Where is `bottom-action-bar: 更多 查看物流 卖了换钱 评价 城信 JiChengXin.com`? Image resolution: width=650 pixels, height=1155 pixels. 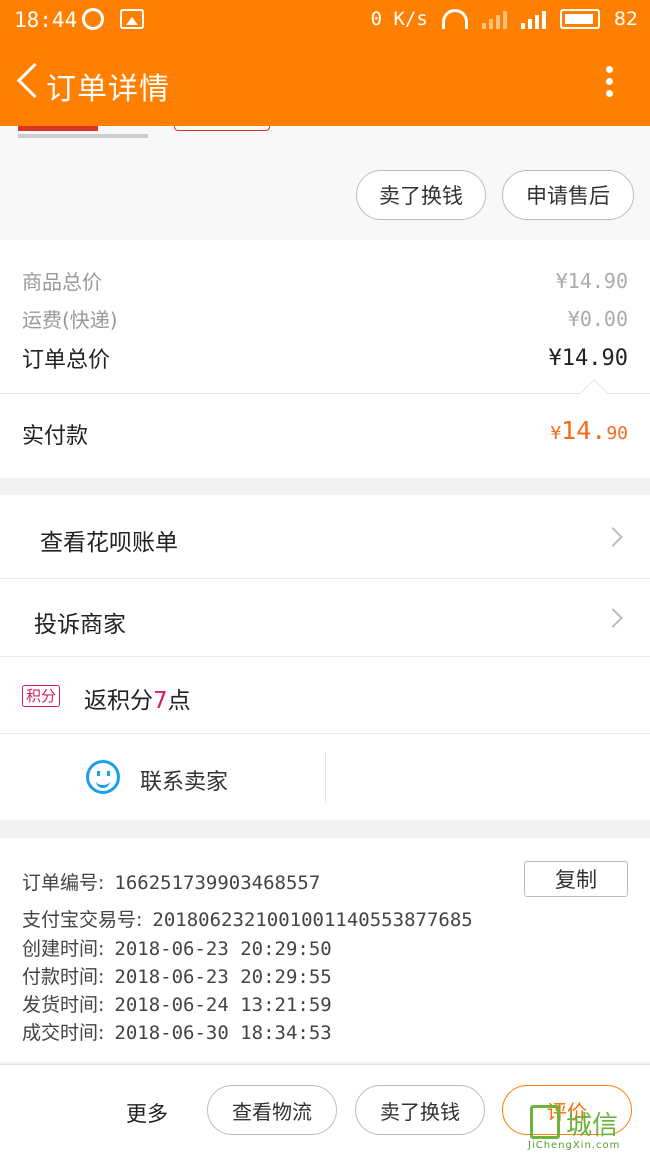
bottom-action-bar: 更多 查看物流 卖了换钱 评价 城信 JiChengXin.com is located at coordinates (325, 1109).